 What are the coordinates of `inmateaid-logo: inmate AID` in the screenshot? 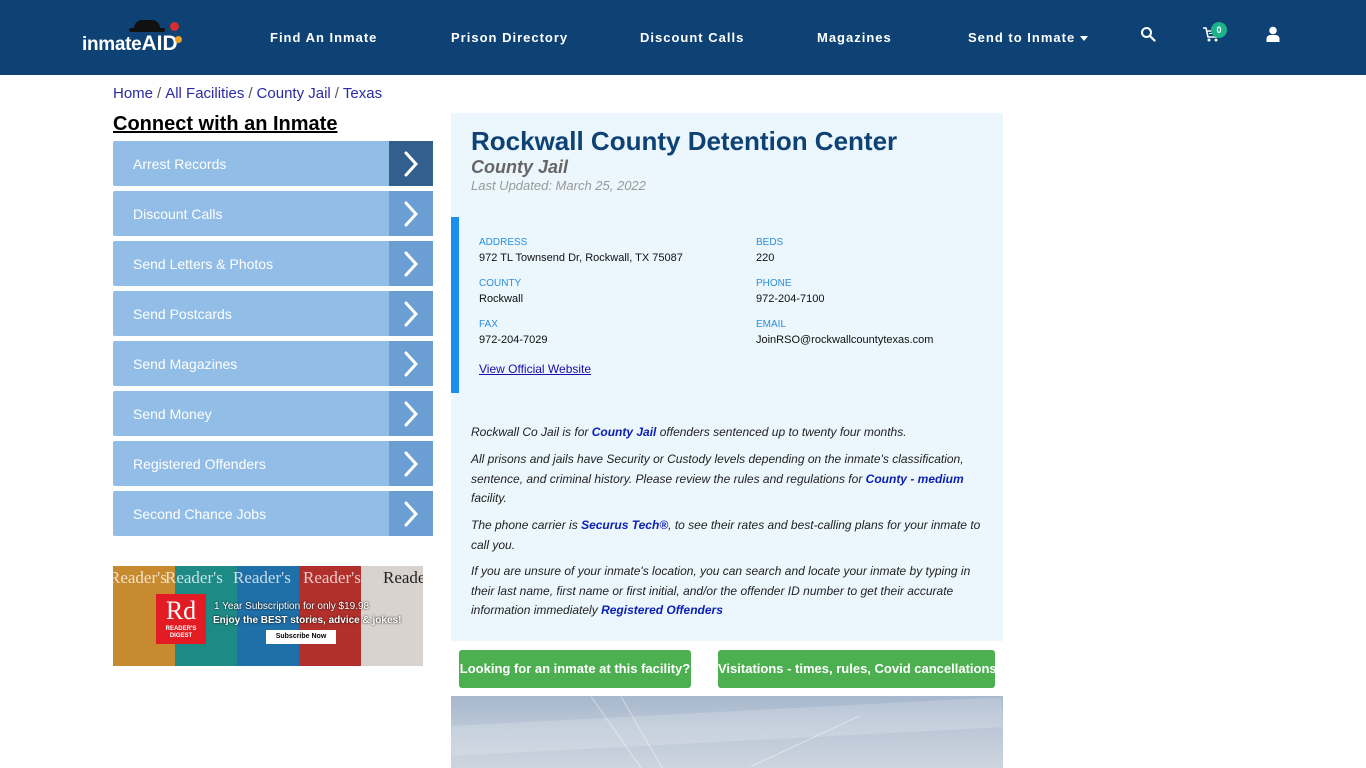 It's located at (132, 38).